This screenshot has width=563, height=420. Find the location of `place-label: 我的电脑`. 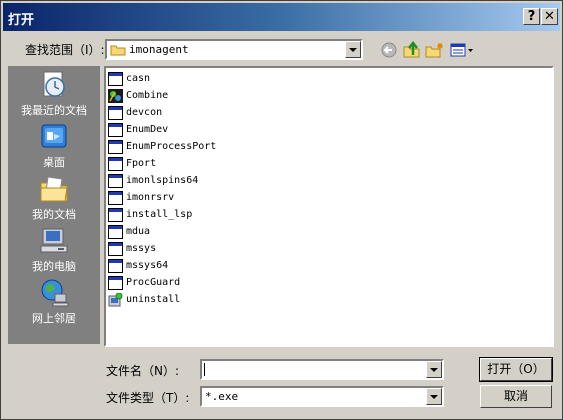

place-label: 我的电脑 is located at coordinates (54, 266).